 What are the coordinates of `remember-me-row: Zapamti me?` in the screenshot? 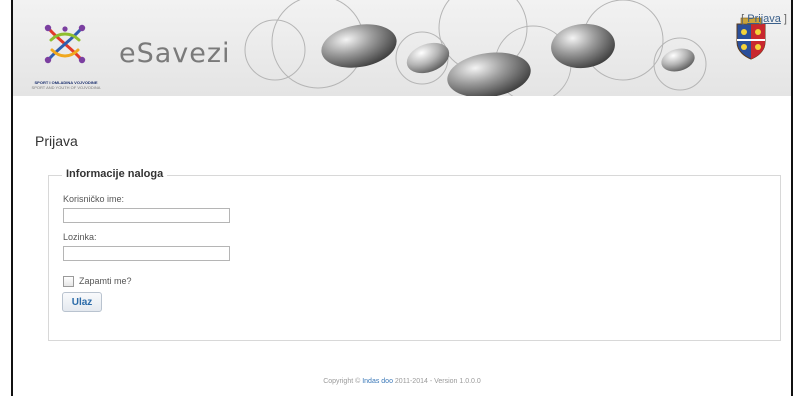 It's located at (97, 281).